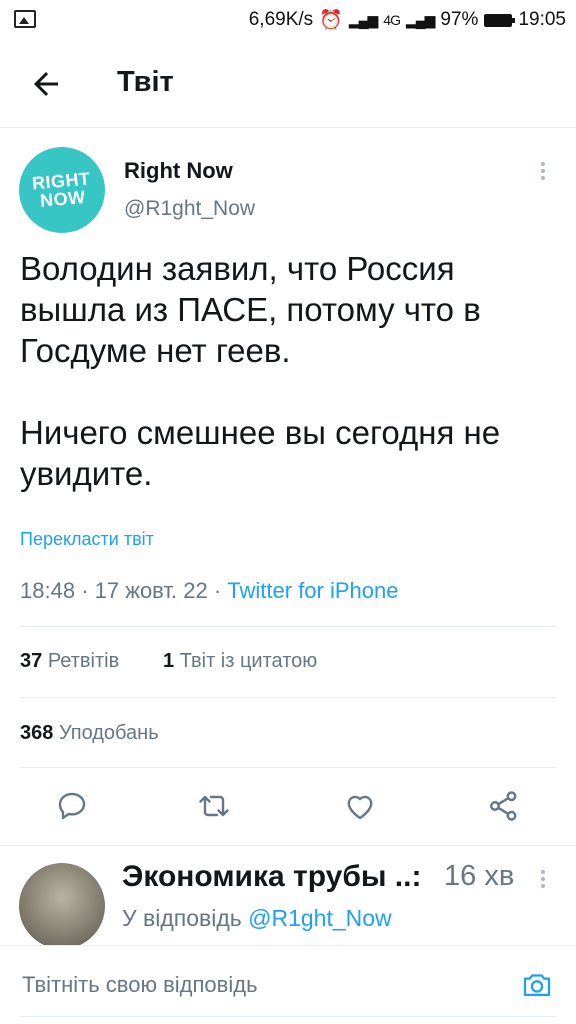 The image size is (576, 1024). I want to click on camera-icon, so click(537, 985).